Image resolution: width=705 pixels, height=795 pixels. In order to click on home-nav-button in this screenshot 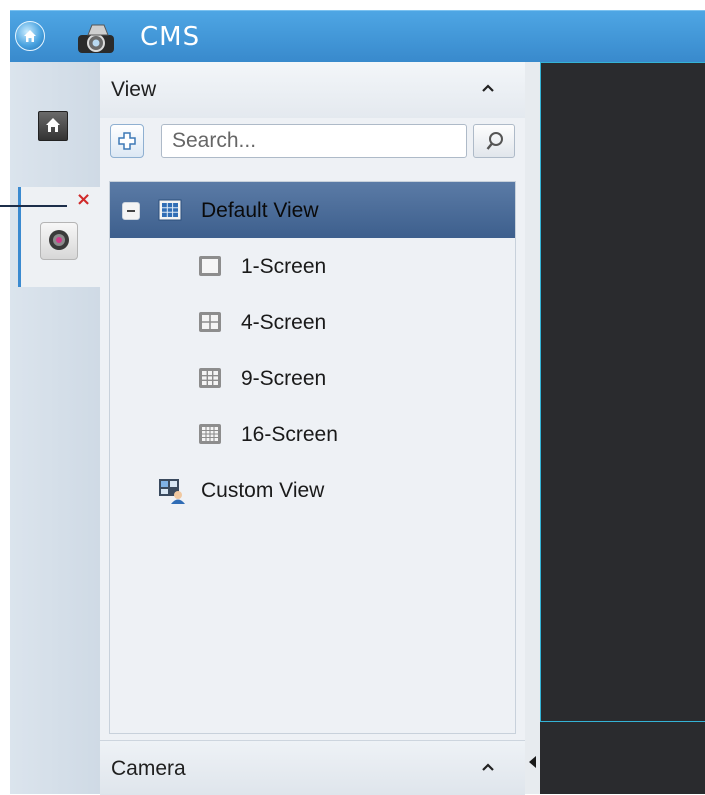, I will do `click(53, 126)`.